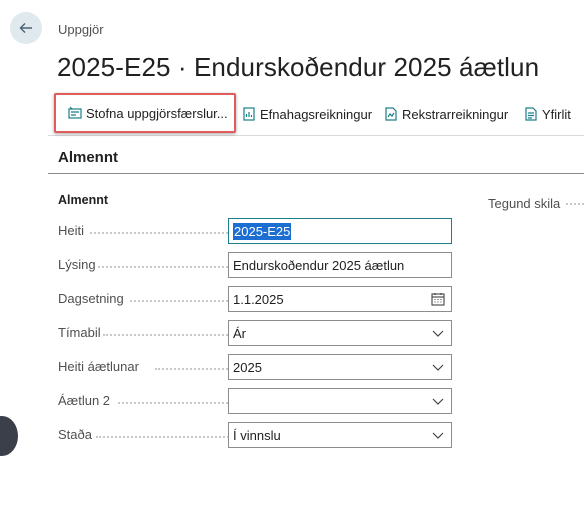 The image size is (584, 510). I want to click on income-statement-label: Rekstrarreikningur, so click(455, 114).